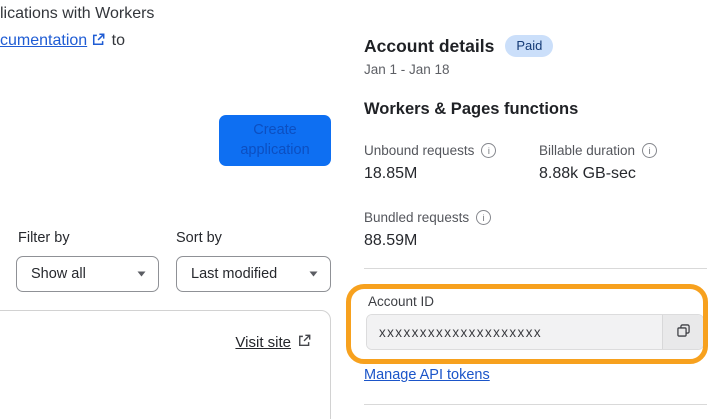  I want to click on filter-by-label: Filter by, so click(44, 238).